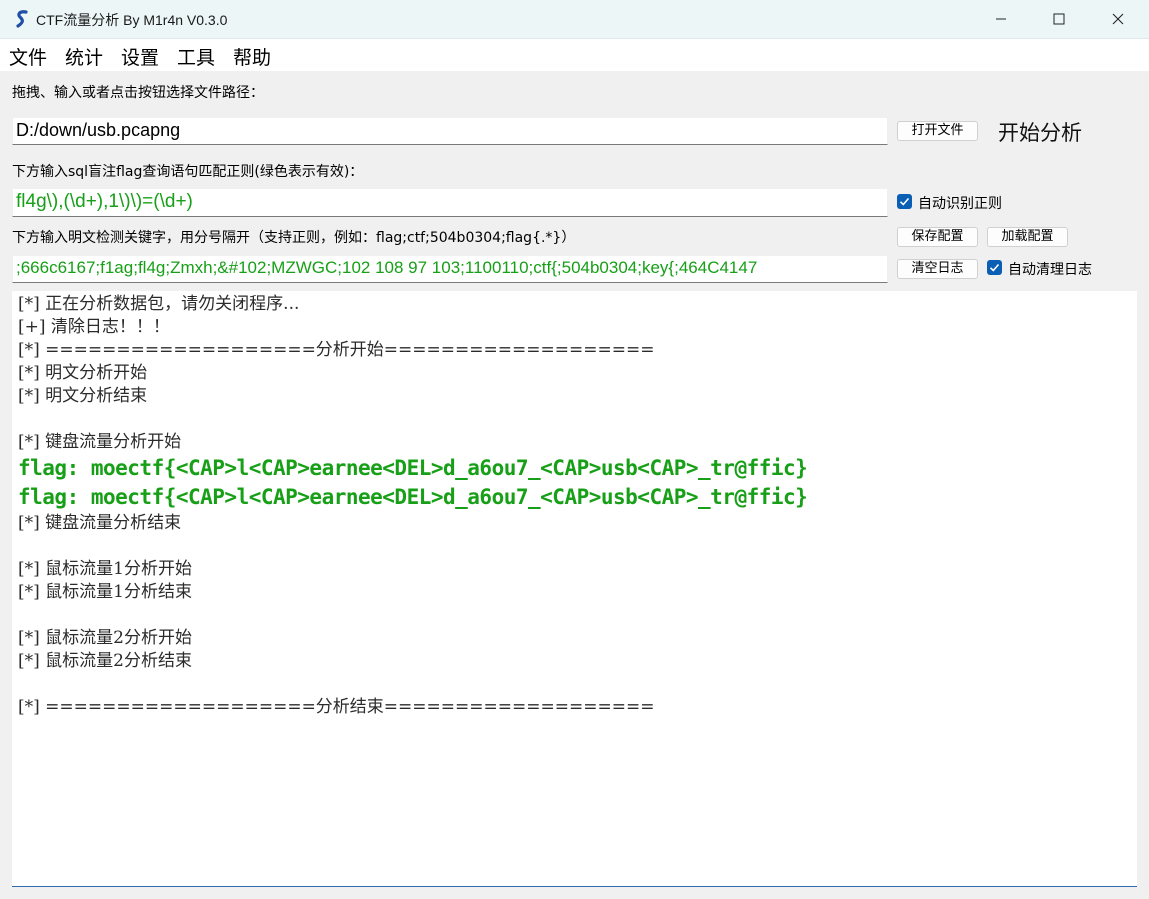 The width and height of the screenshot is (1149, 899). Describe the element at coordinates (100, 442) in the screenshot. I see `log-line: [*] 键盘流量分析开始` at that location.